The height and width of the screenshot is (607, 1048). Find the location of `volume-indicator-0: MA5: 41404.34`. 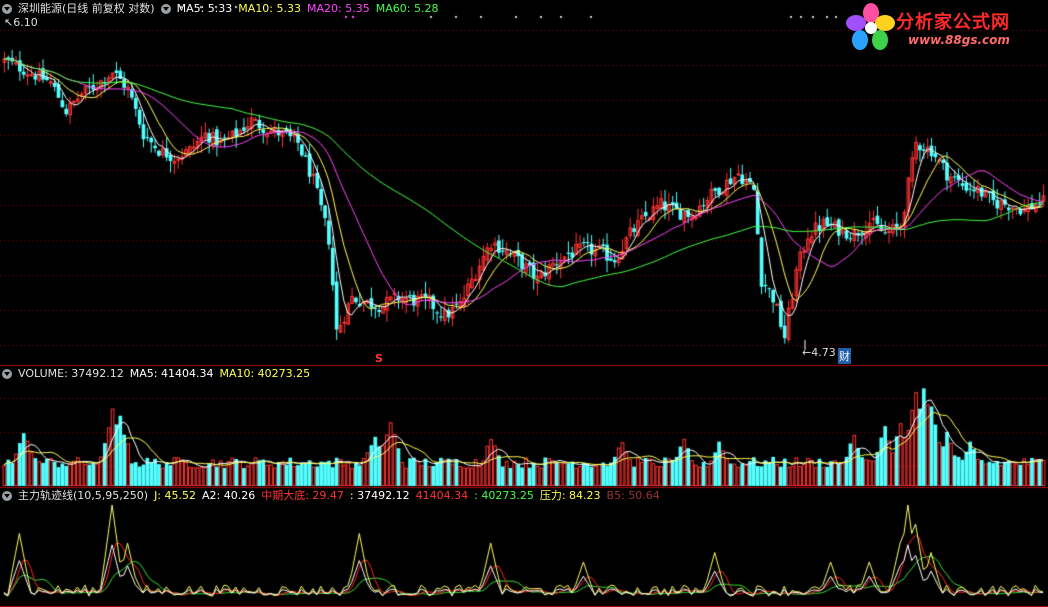

volume-indicator-0: MA5: 41404.34 is located at coordinates (171, 373).